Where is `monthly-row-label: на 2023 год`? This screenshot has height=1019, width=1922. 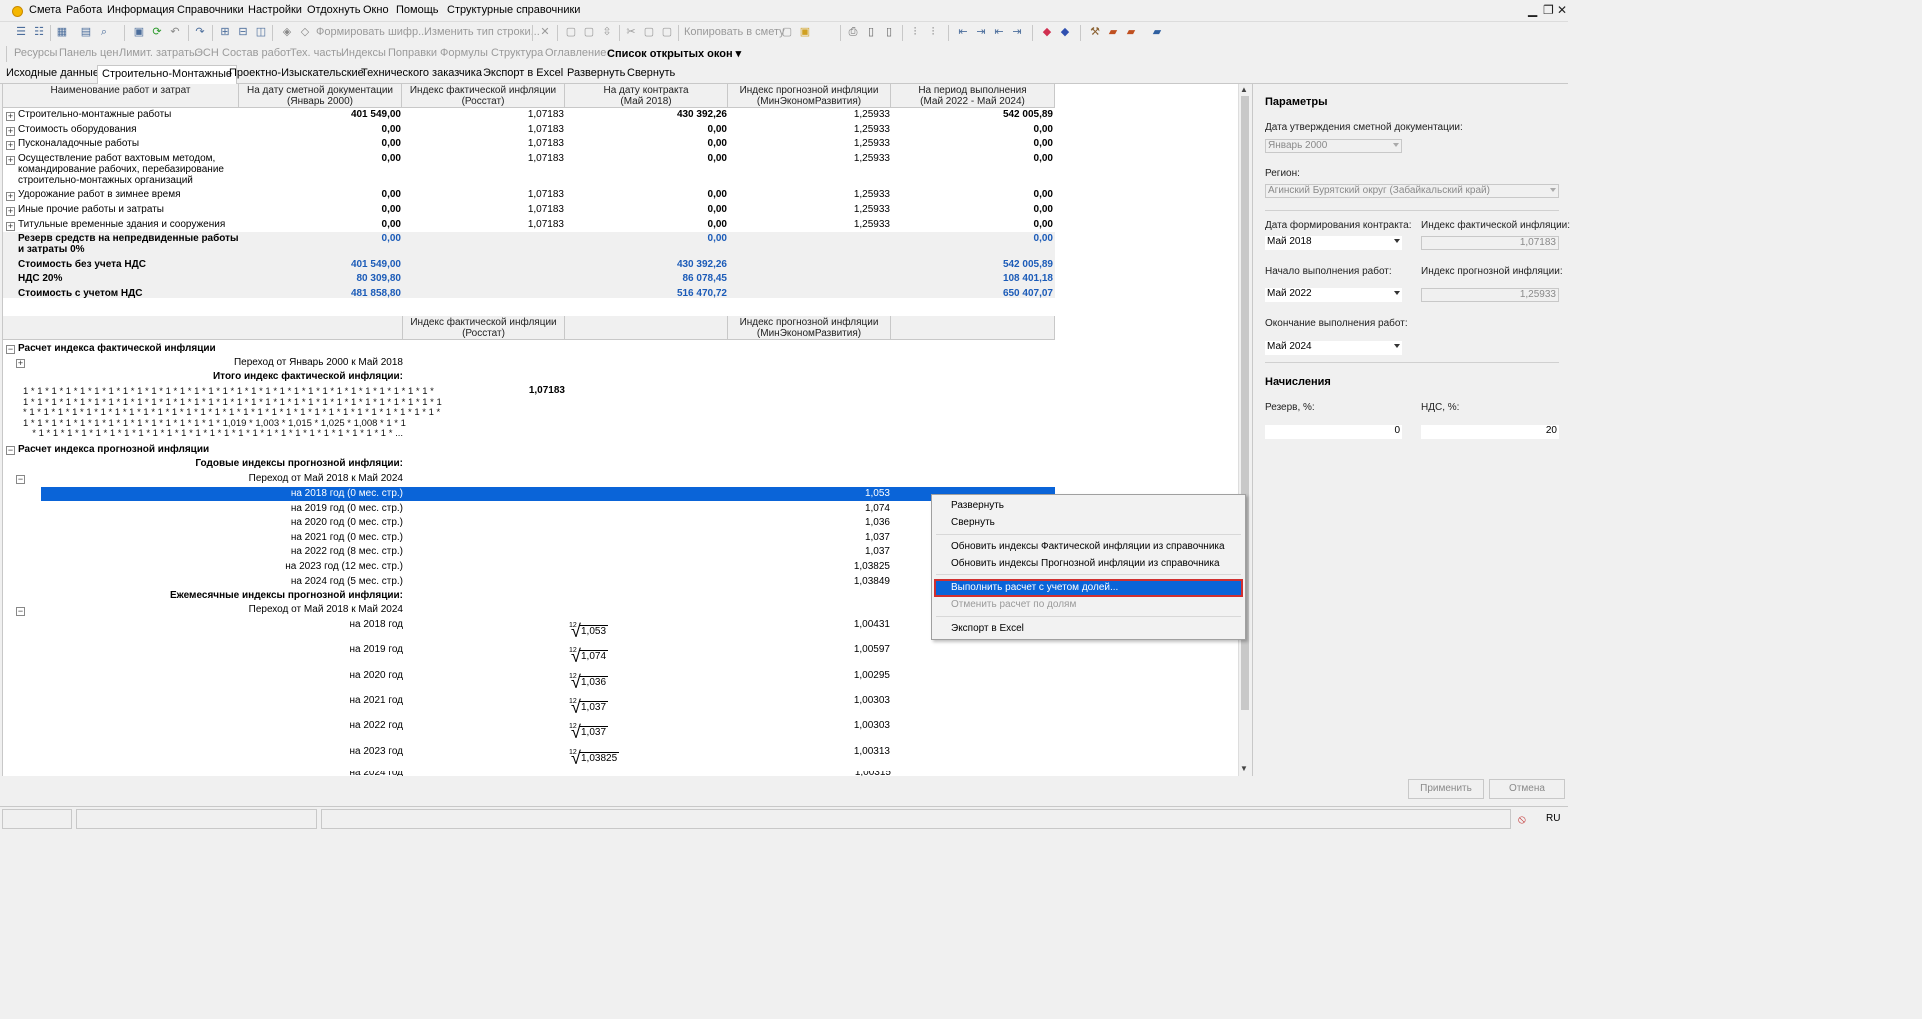
monthly-row-label: на 2023 год is located at coordinates (328, 751).